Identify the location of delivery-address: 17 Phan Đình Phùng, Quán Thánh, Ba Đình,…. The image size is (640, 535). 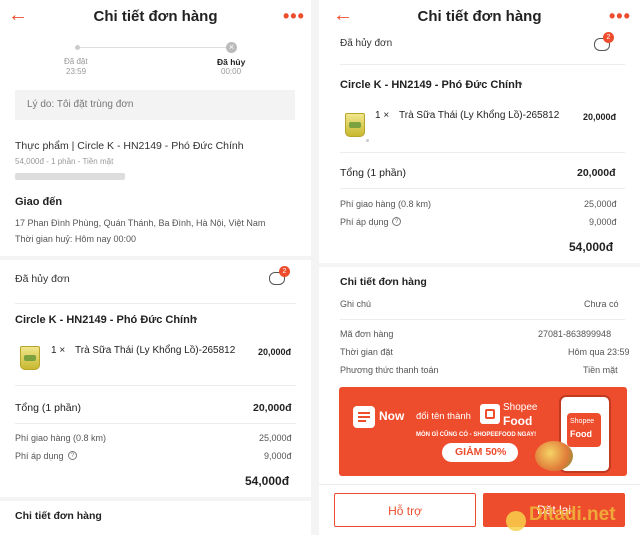
(140, 223).